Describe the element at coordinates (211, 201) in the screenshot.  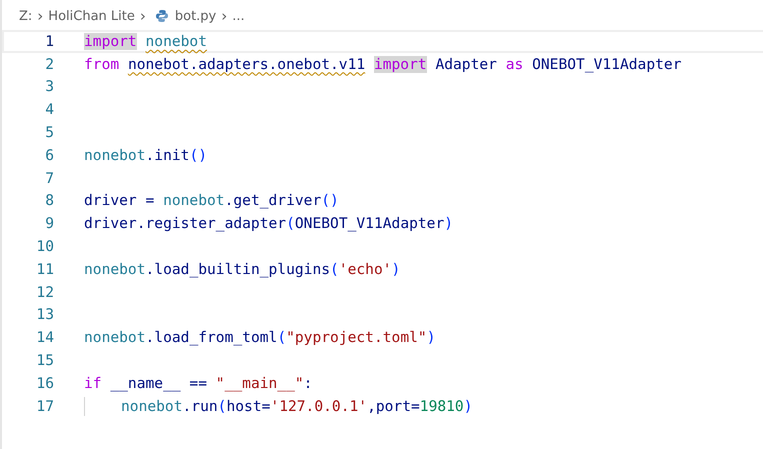
I see `code-line: driver = nonebot.get_driver()` at that location.